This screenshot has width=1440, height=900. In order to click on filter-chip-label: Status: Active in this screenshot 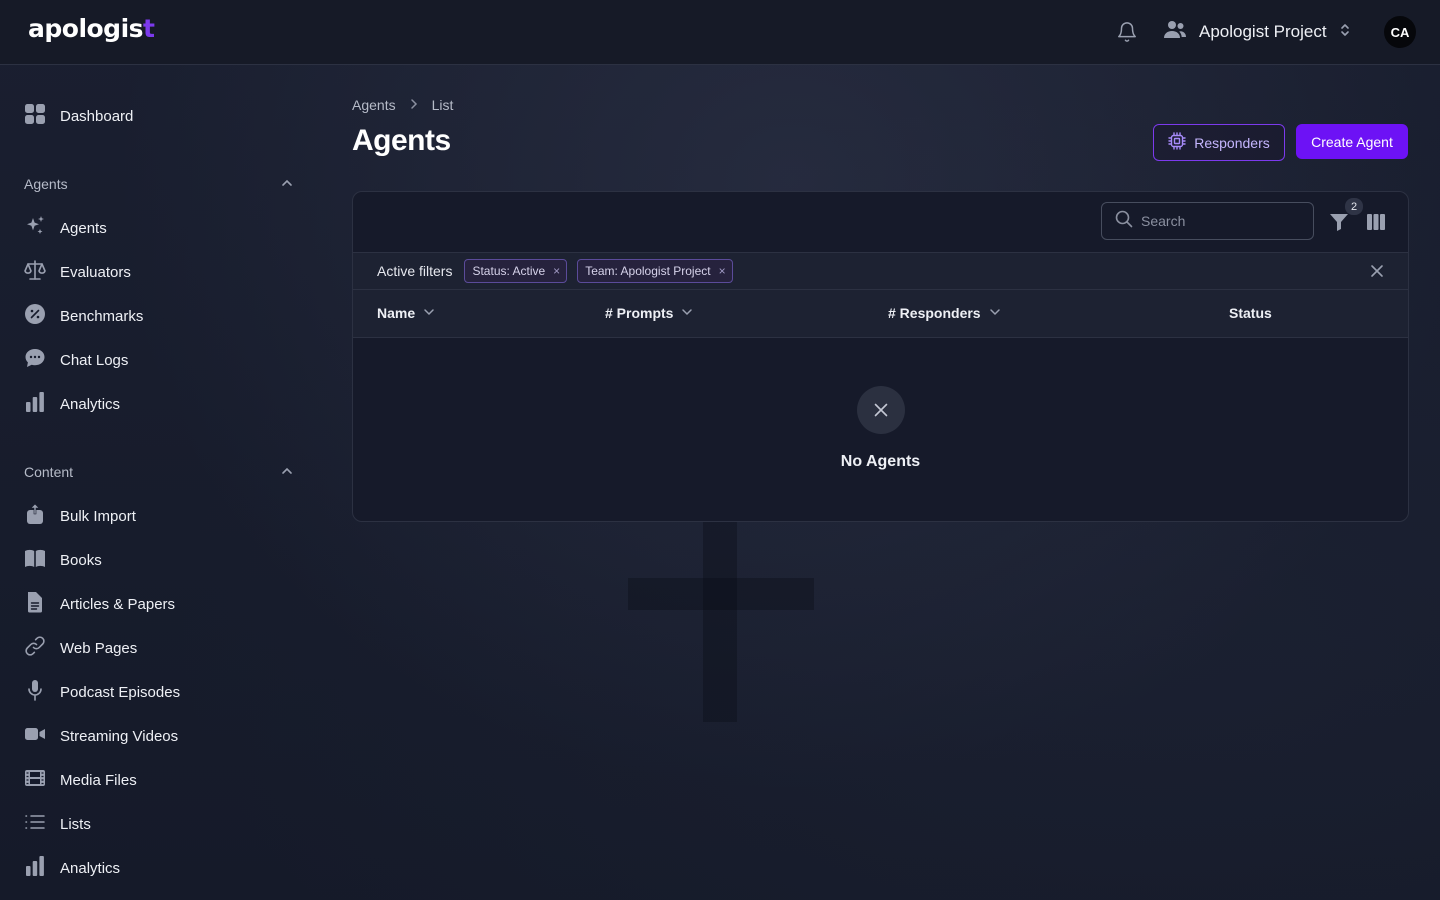, I will do `click(509, 271)`.